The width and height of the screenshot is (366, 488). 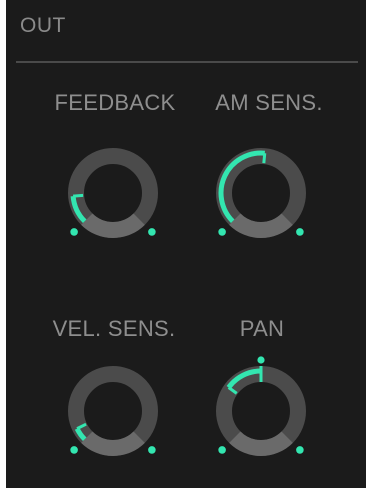 What do you see at coordinates (114, 328) in the screenshot?
I see `knob-label-vel-sens: VEL. SENS.` at bounding box center [114, 328].